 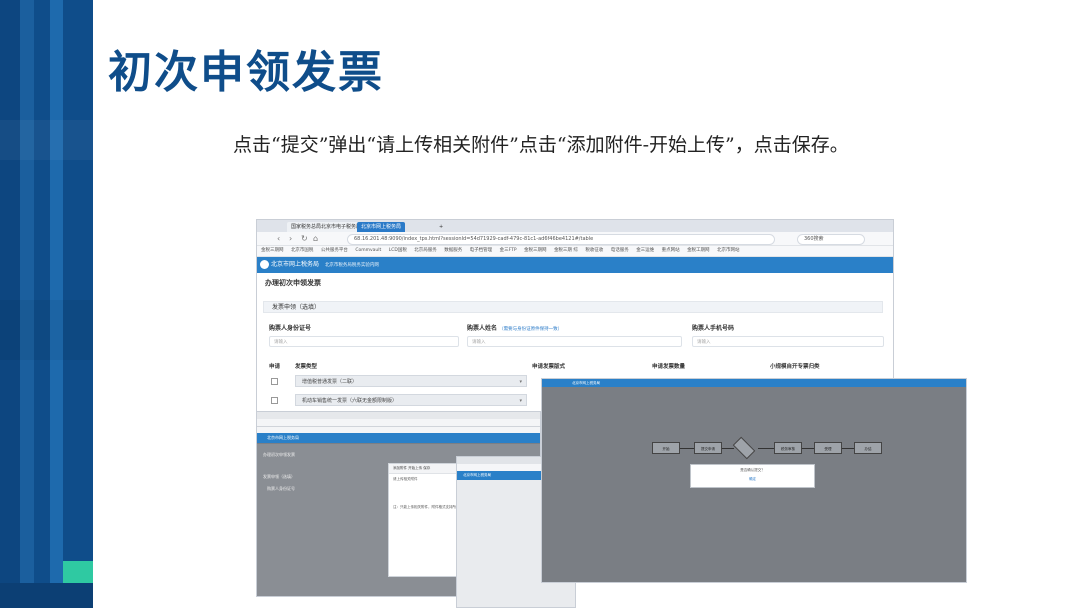 I want to click on tab-bar, so click(x=398, y=415).